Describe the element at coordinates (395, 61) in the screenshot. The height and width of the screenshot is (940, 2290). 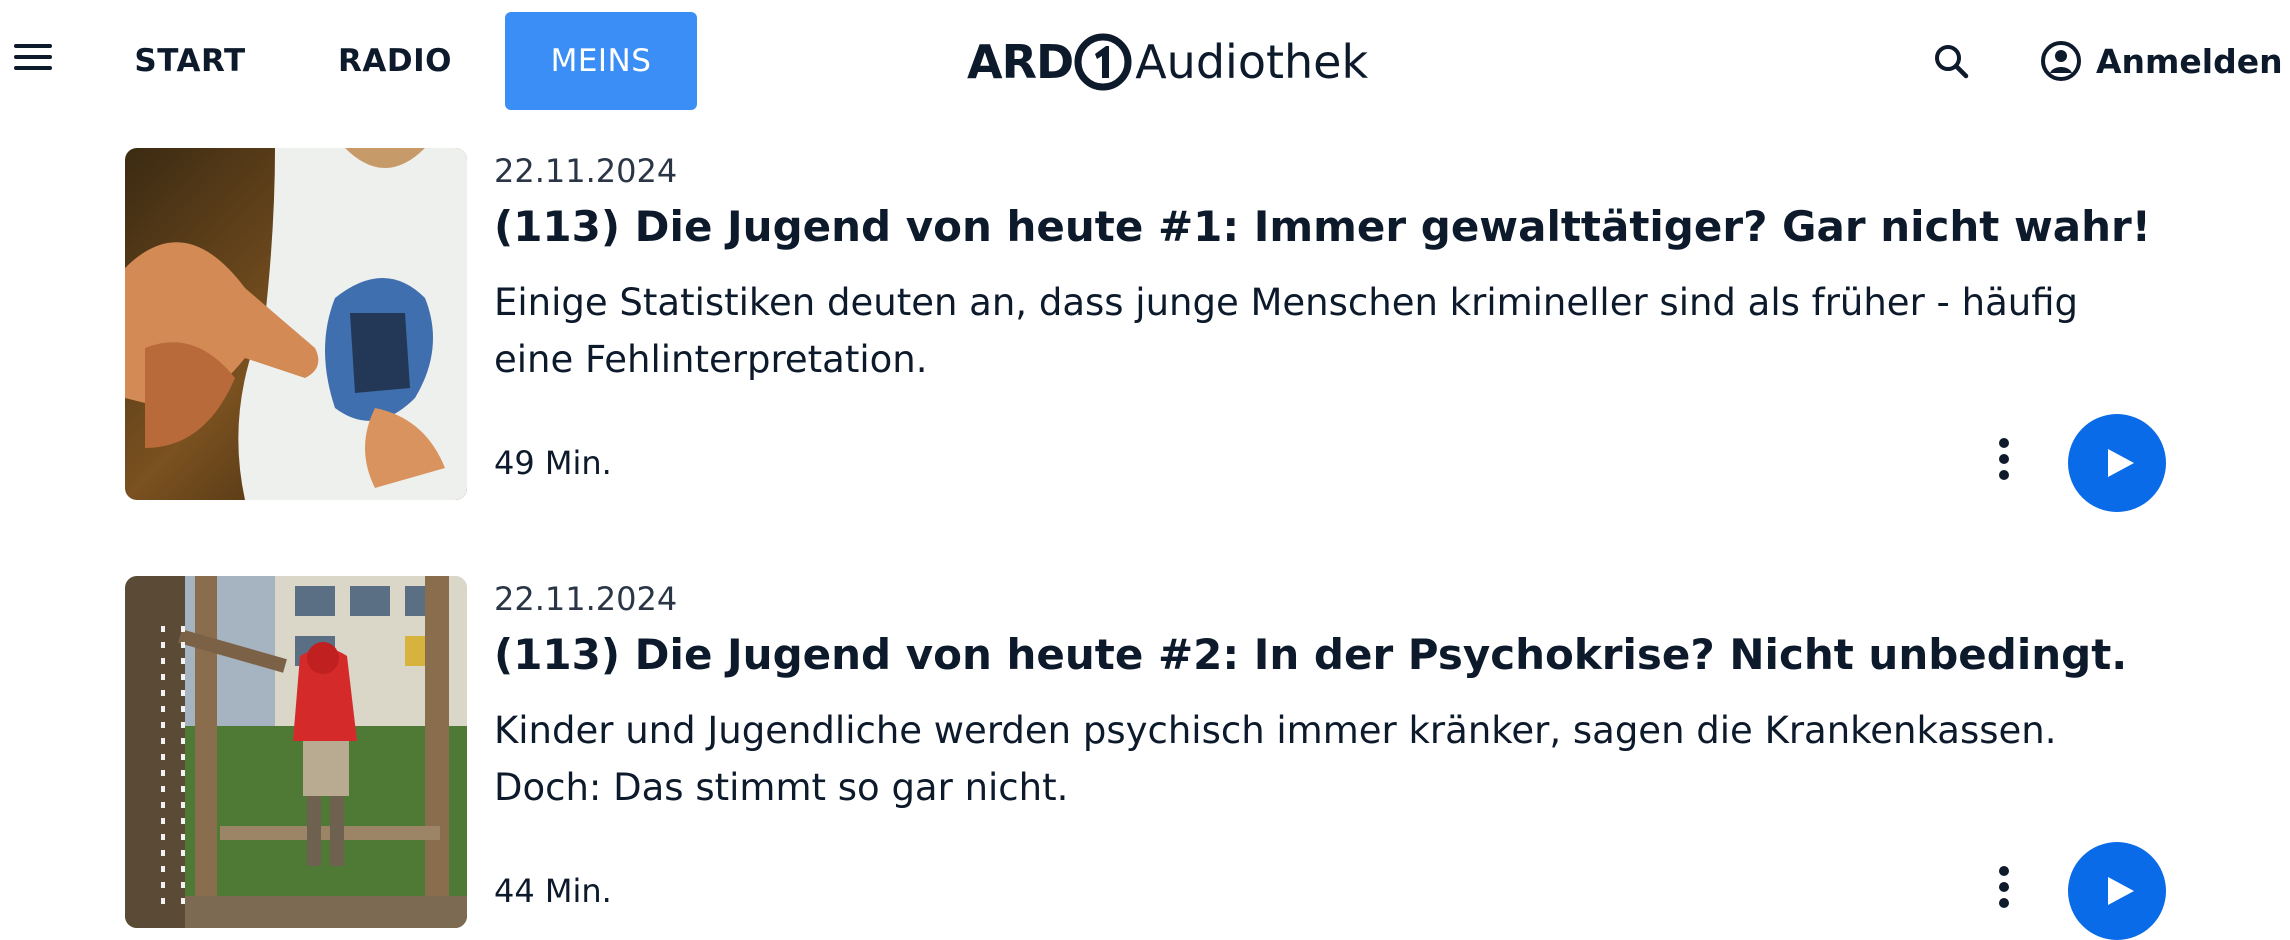
I see `tab-radio: RADIO` at that location.